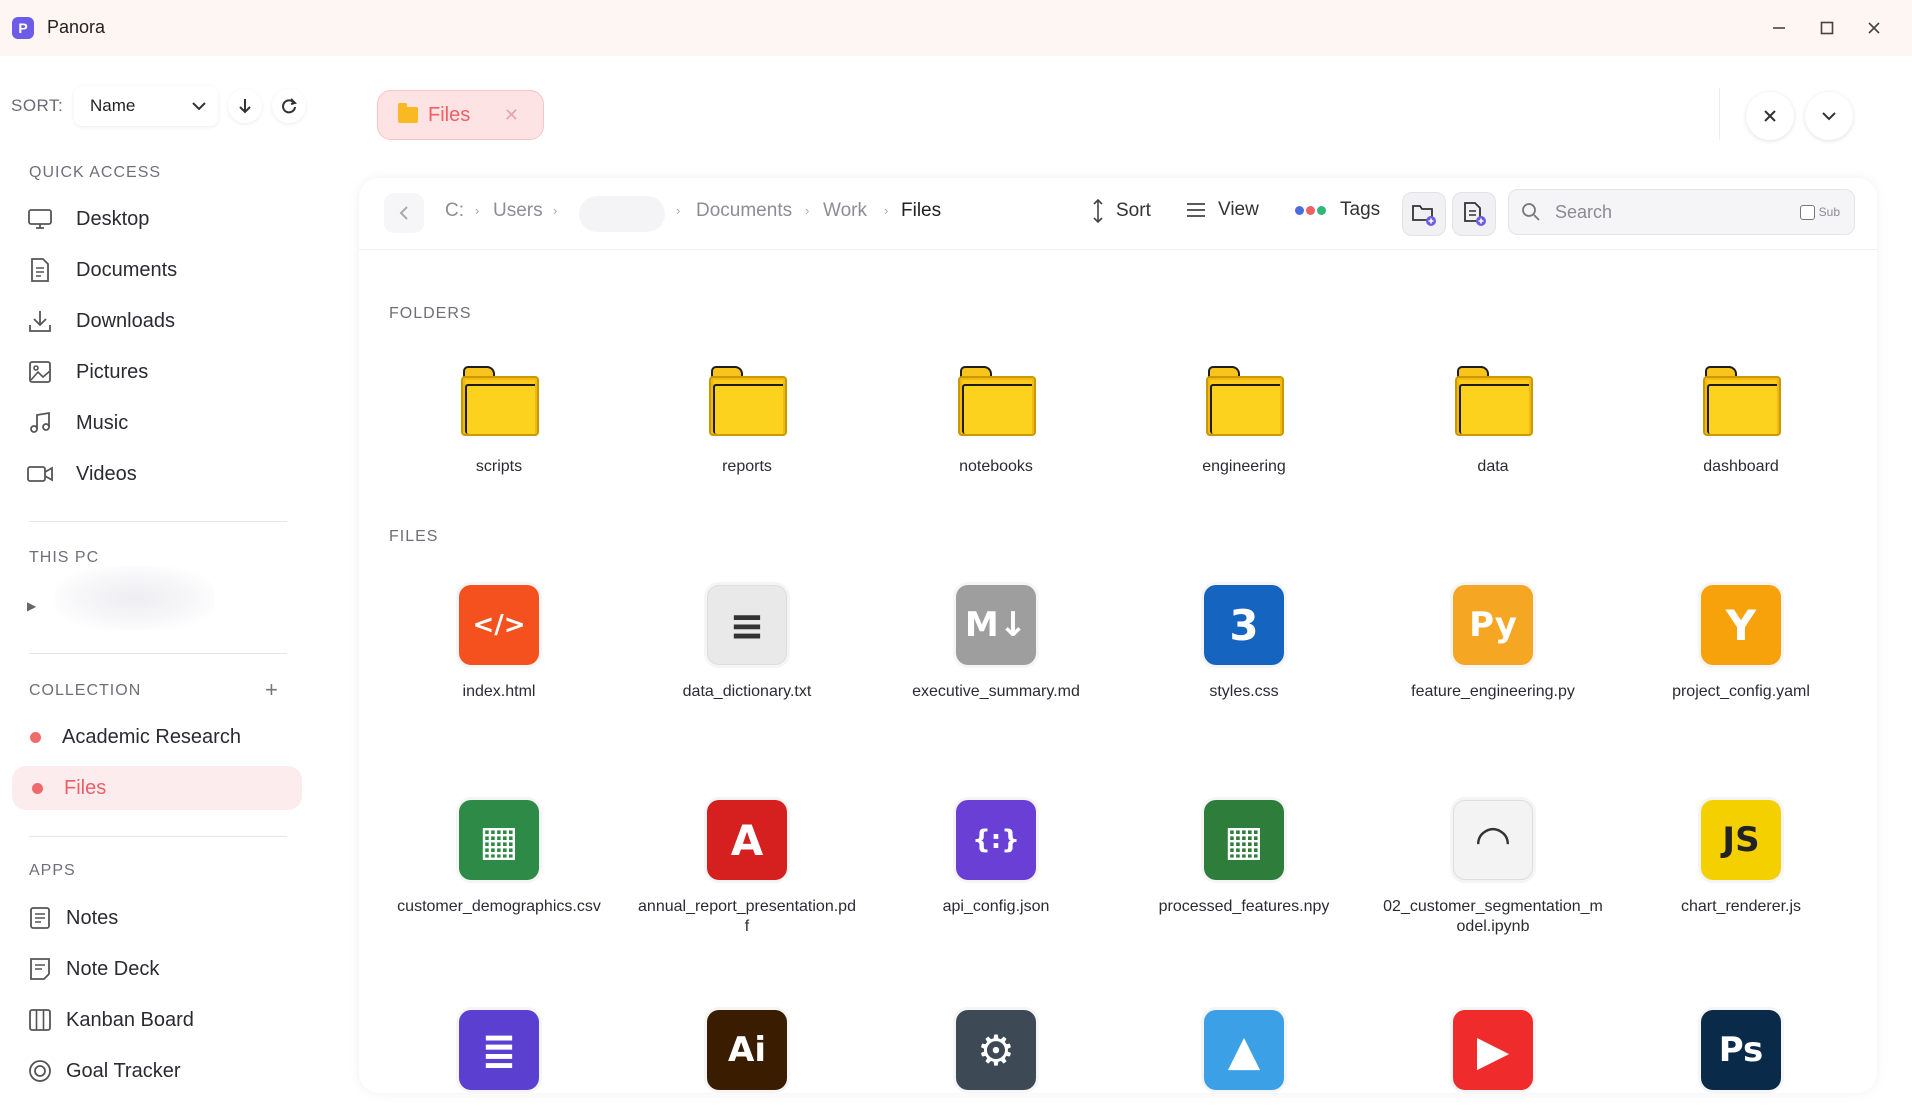  Describe the element at coordinates (81, 474) in the screenshot. I see `sidebar-item-videos: Videos` at that location.